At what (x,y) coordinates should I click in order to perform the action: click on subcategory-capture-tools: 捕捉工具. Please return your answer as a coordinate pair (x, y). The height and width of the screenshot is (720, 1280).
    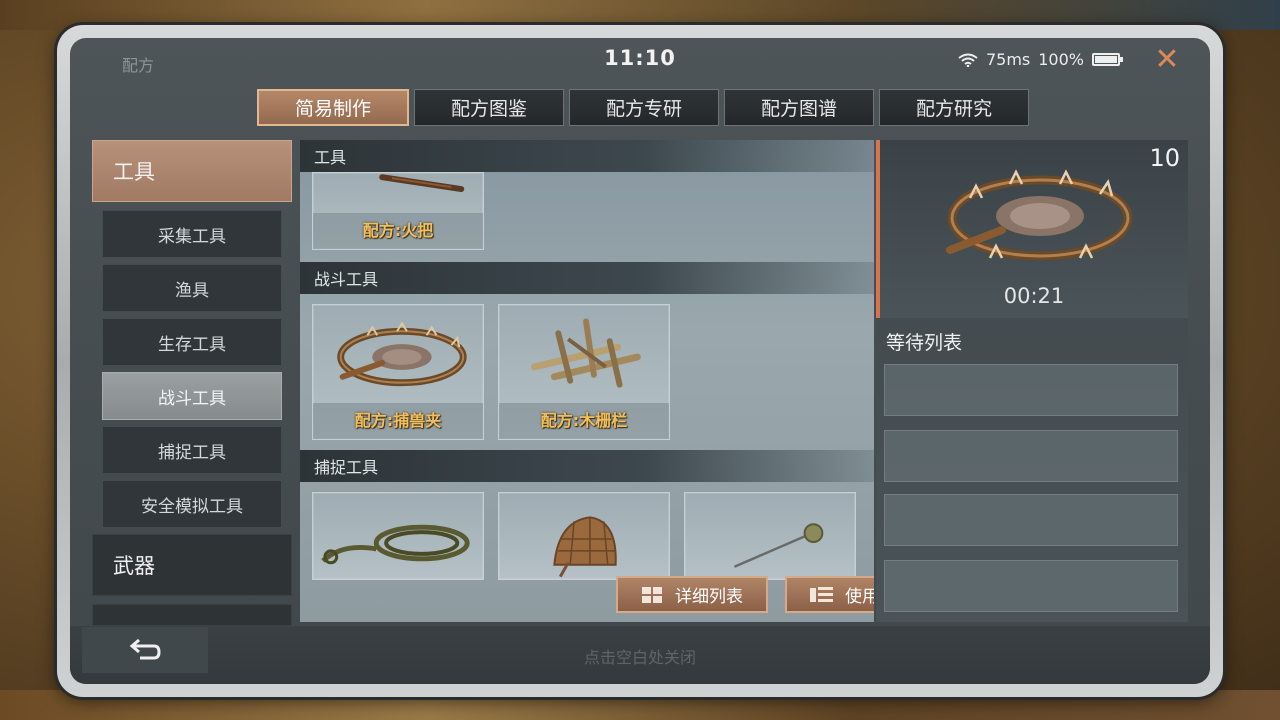
    Looking at the image, I should click on (192, 450).